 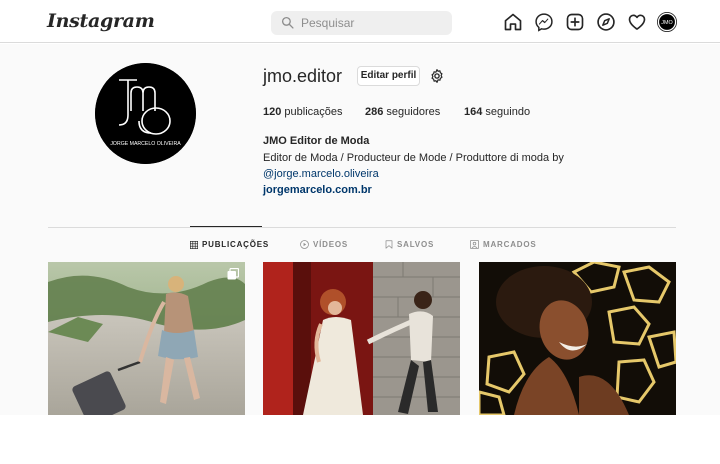 What do you see at coordinates (272, 112) in the screenshot?
I see `posts-count: 120` at bounding box center [272, 112].